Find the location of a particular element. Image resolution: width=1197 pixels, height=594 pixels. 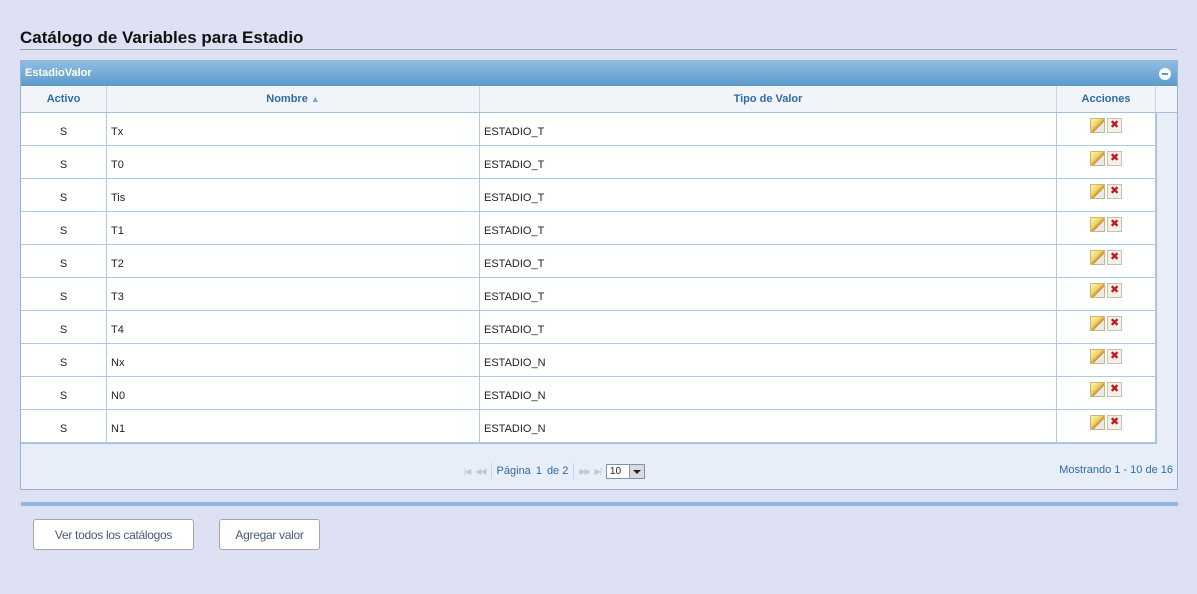

cell-nombre: N0 is located at coordinates (293, 393).